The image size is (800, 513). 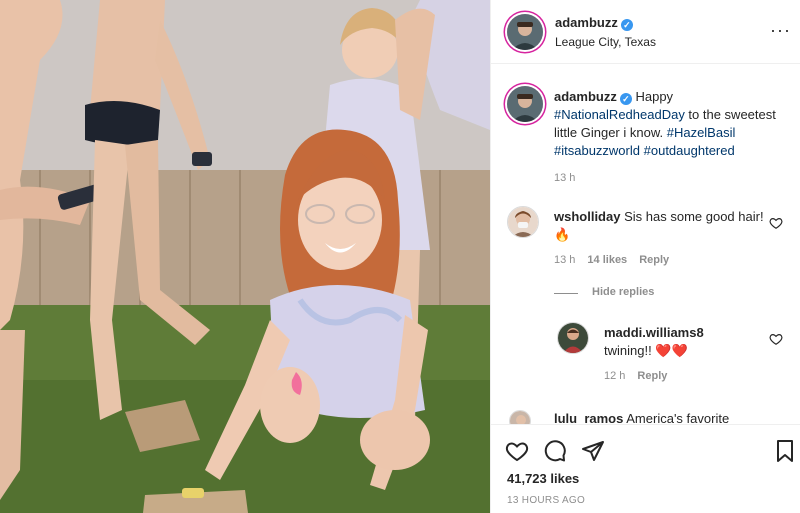 I want to click on comment-meta: 12 h Reply, so click(x=641, y=376).